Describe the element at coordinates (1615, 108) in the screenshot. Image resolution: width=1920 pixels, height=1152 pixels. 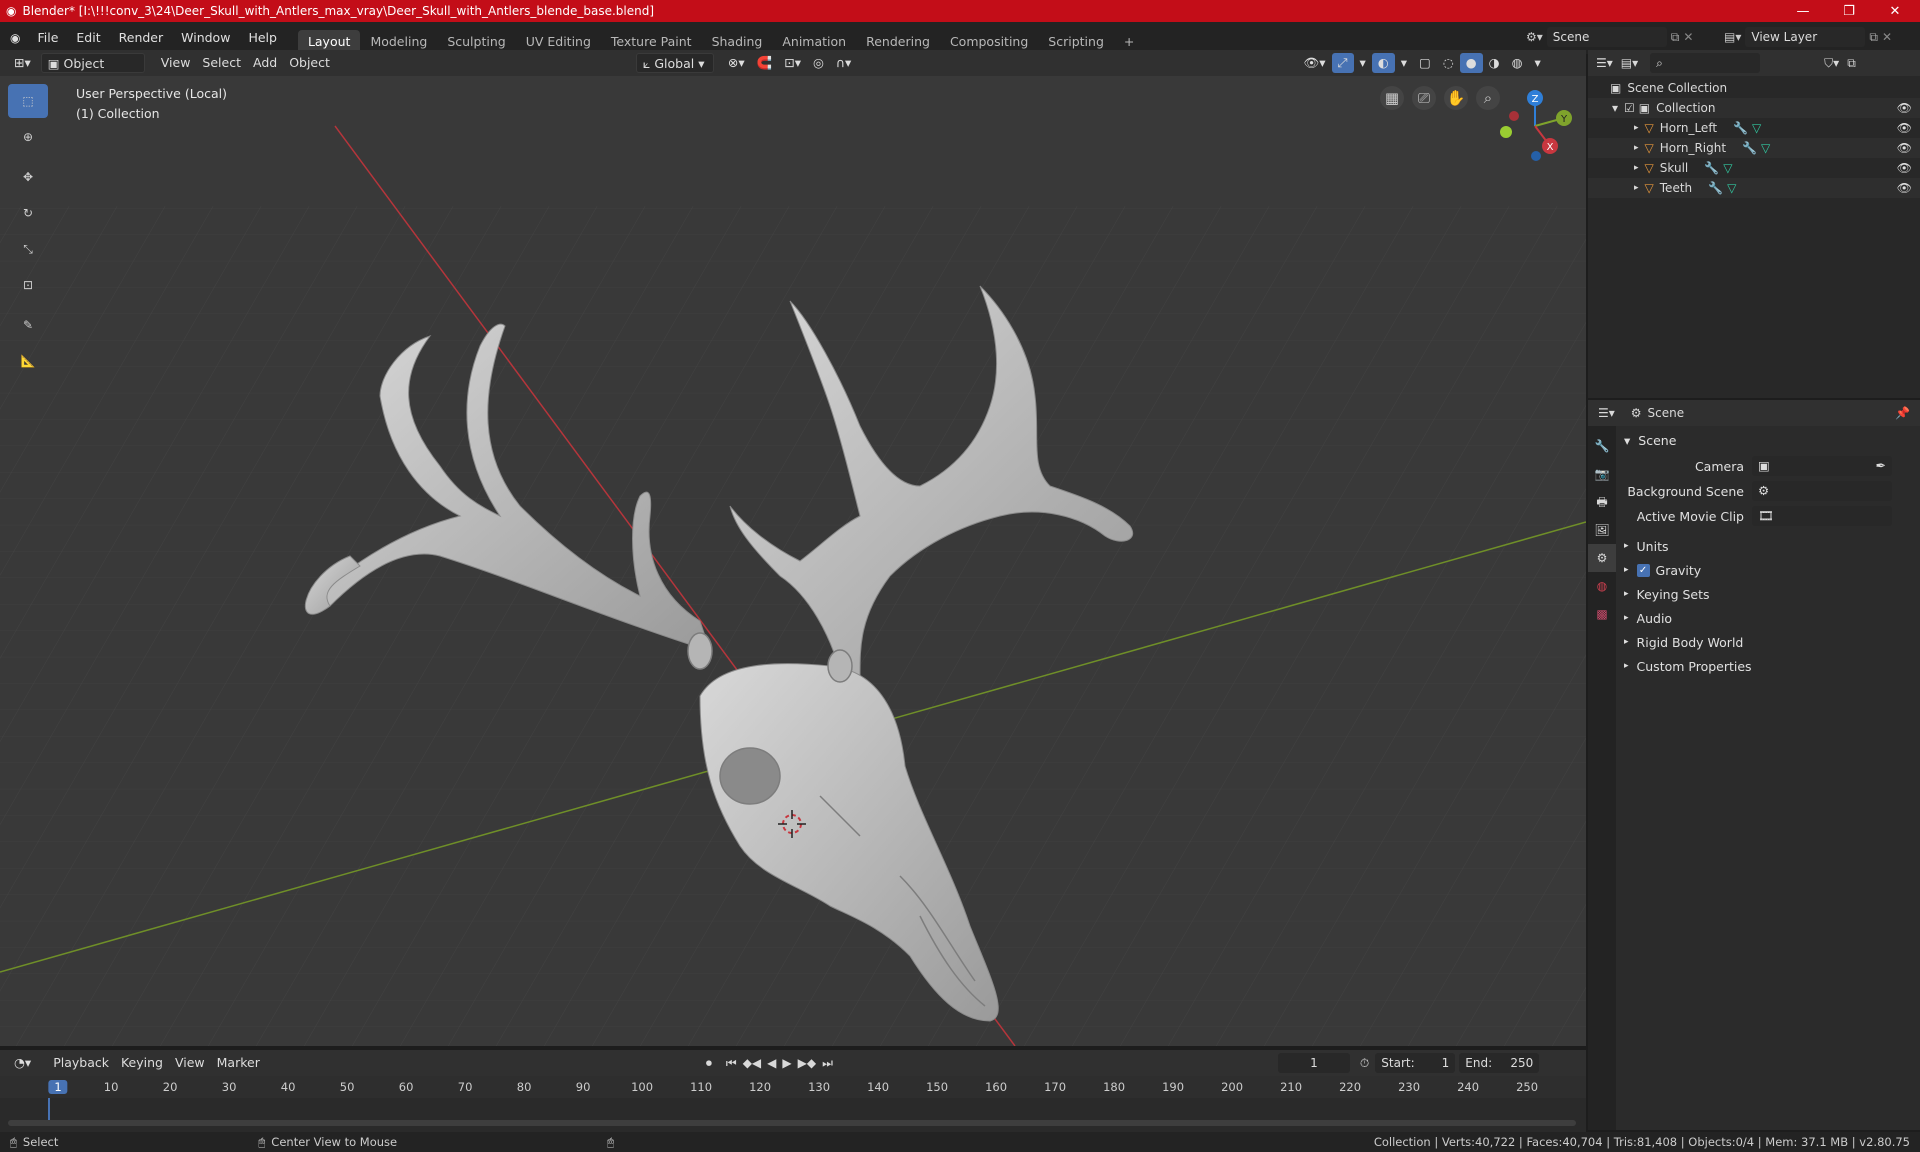
I see `expand-arrow-icon: ▾` at that location.